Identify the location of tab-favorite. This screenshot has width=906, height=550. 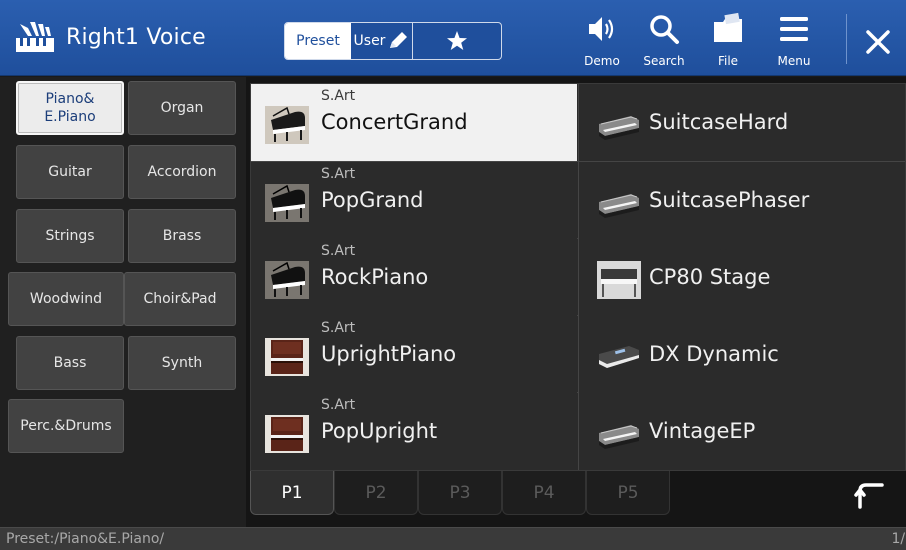
(457, 41).